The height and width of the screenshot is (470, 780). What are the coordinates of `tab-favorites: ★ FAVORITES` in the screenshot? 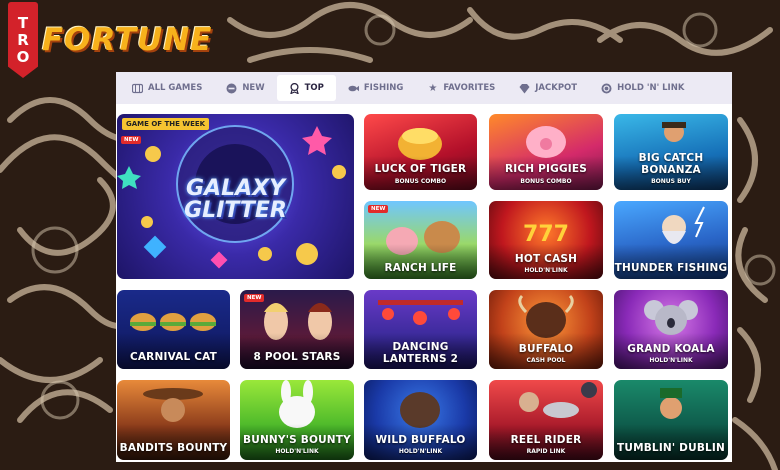 It's located at (461, 88).